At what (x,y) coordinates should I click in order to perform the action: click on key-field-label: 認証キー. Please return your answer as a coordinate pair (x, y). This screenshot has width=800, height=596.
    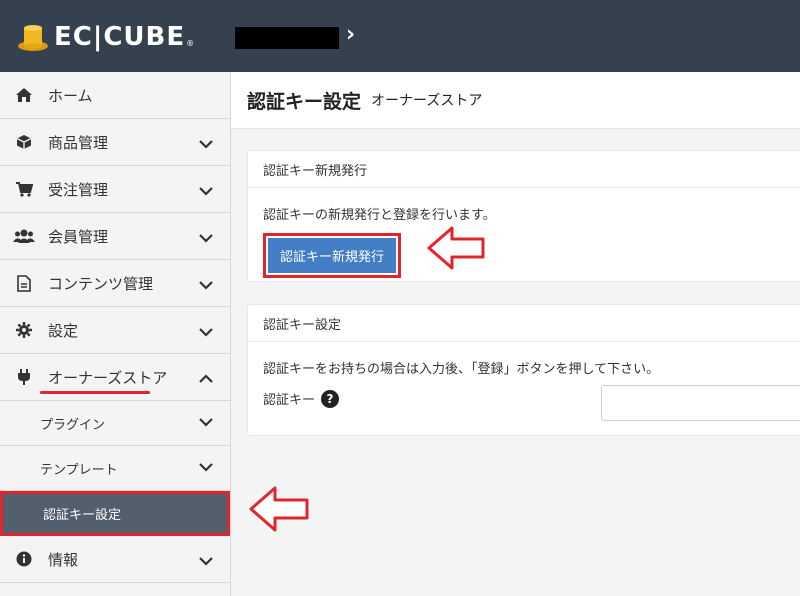
    Looking at the image, I should click on (289, 400).